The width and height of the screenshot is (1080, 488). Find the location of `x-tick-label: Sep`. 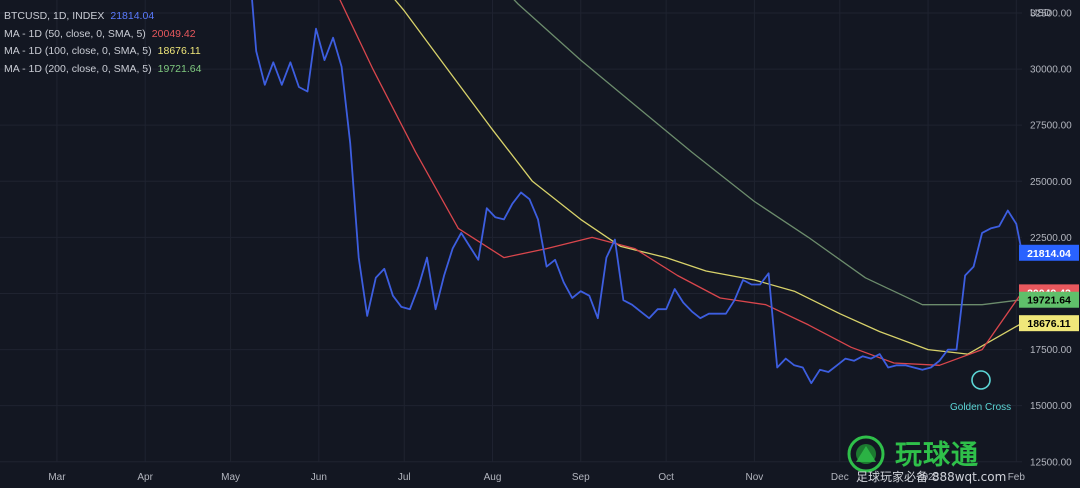

x-tick-label: Sep is located at coordinates (581, 477).